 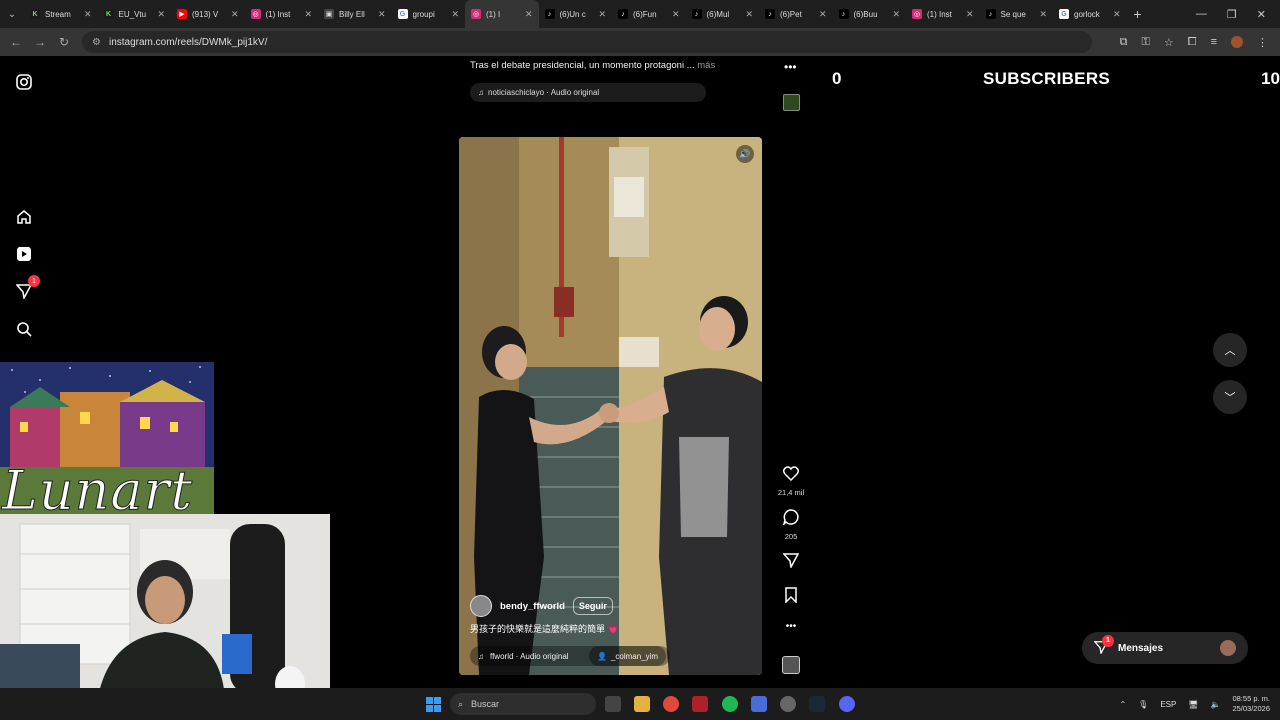 I want to click on discord-icon, so click(x=847, y=704).